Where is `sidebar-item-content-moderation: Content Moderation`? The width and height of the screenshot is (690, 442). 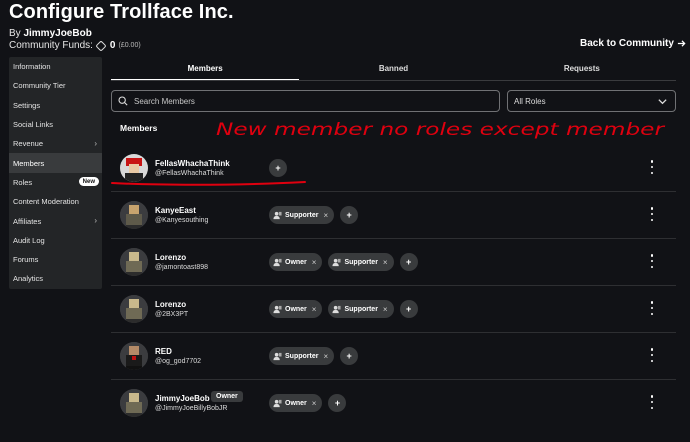 sidebar-item-content-moderation: Content Moderation is located at coordinates (55, 201).